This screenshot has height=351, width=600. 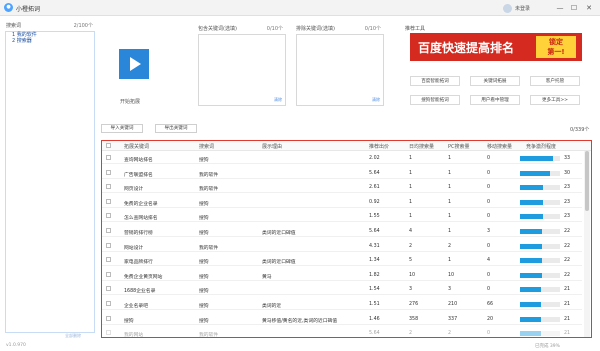 I want to click on user-area: 未登录, so click(x=516, y=8).